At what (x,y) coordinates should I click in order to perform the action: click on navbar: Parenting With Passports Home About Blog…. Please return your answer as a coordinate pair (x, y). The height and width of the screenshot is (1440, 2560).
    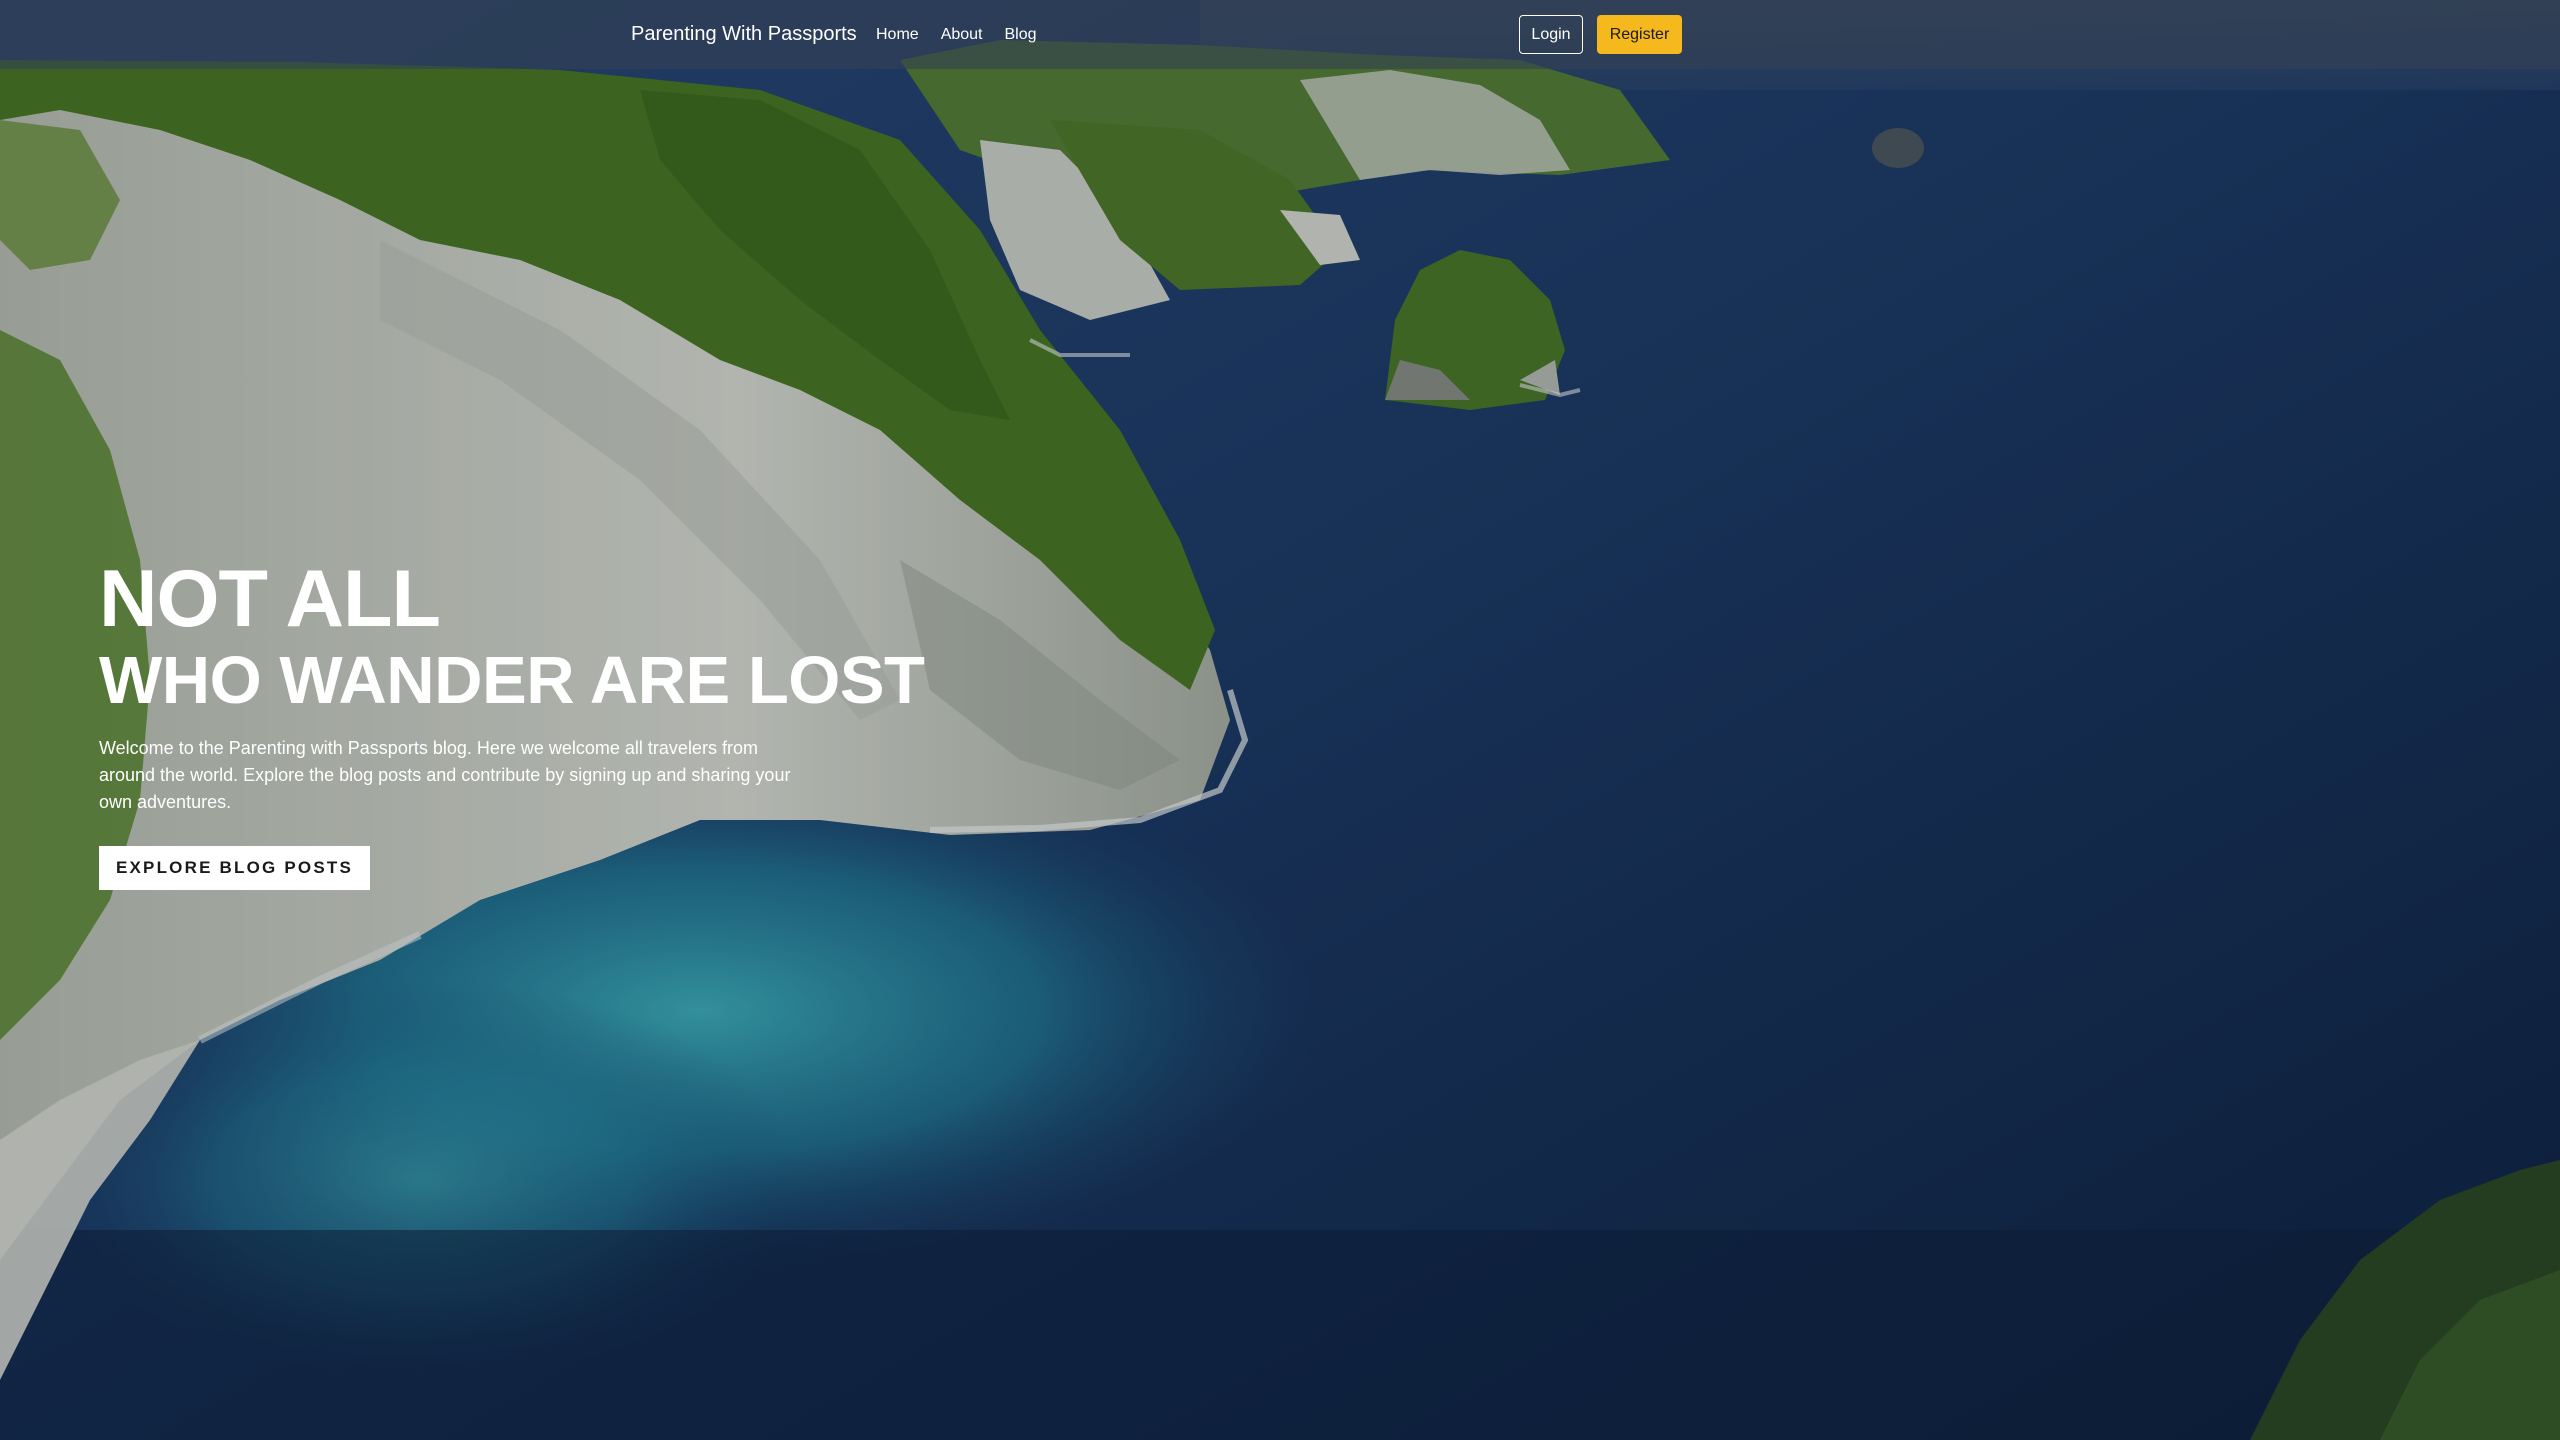
    Looking at the image, I should click on (1280, 34).